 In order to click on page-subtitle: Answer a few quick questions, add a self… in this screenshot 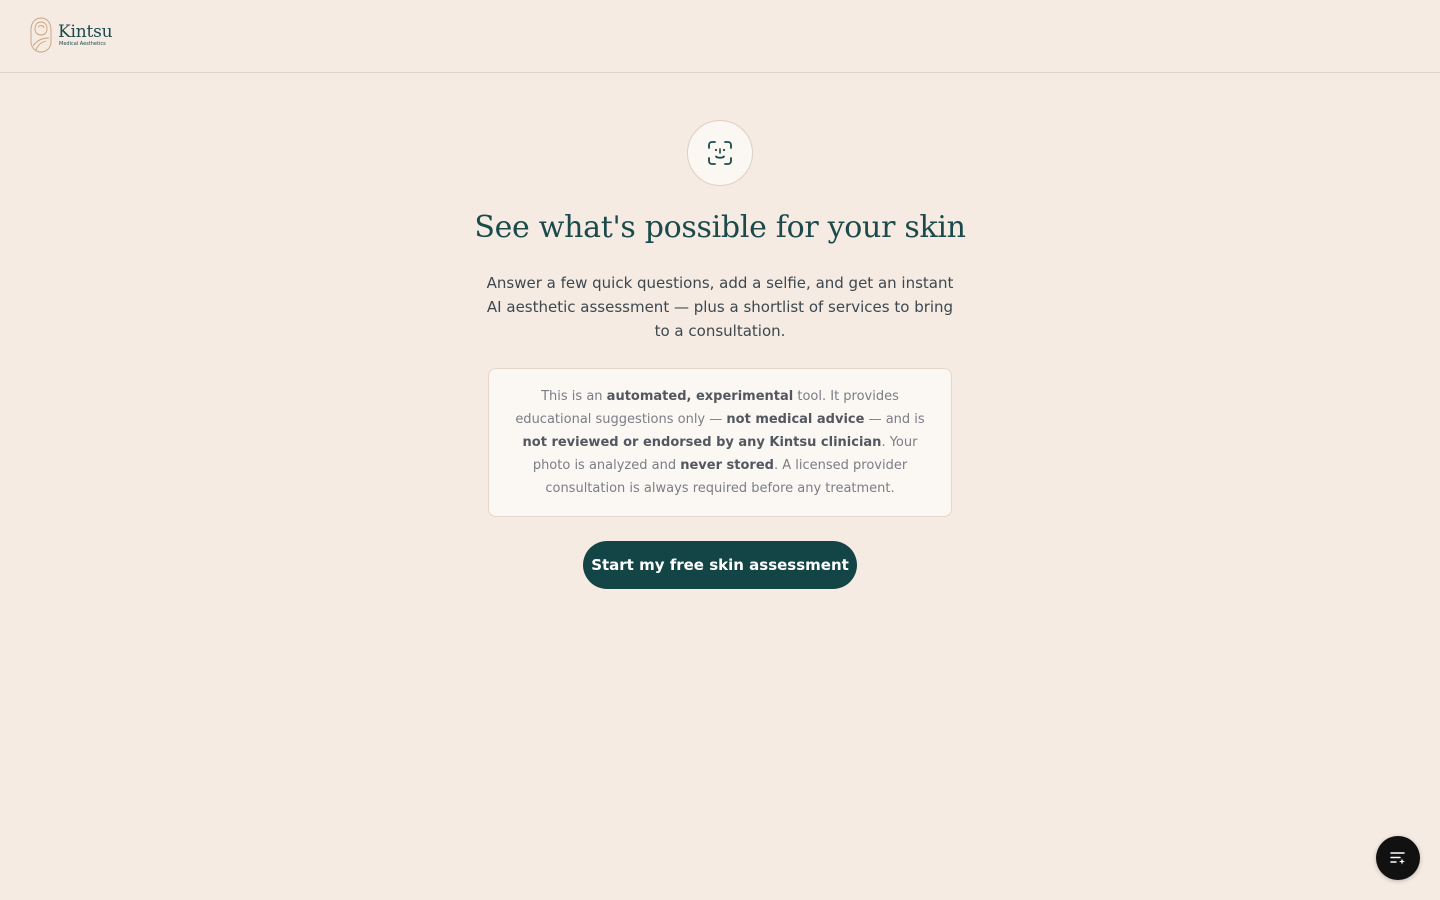, I will do `click(720, 307)`.